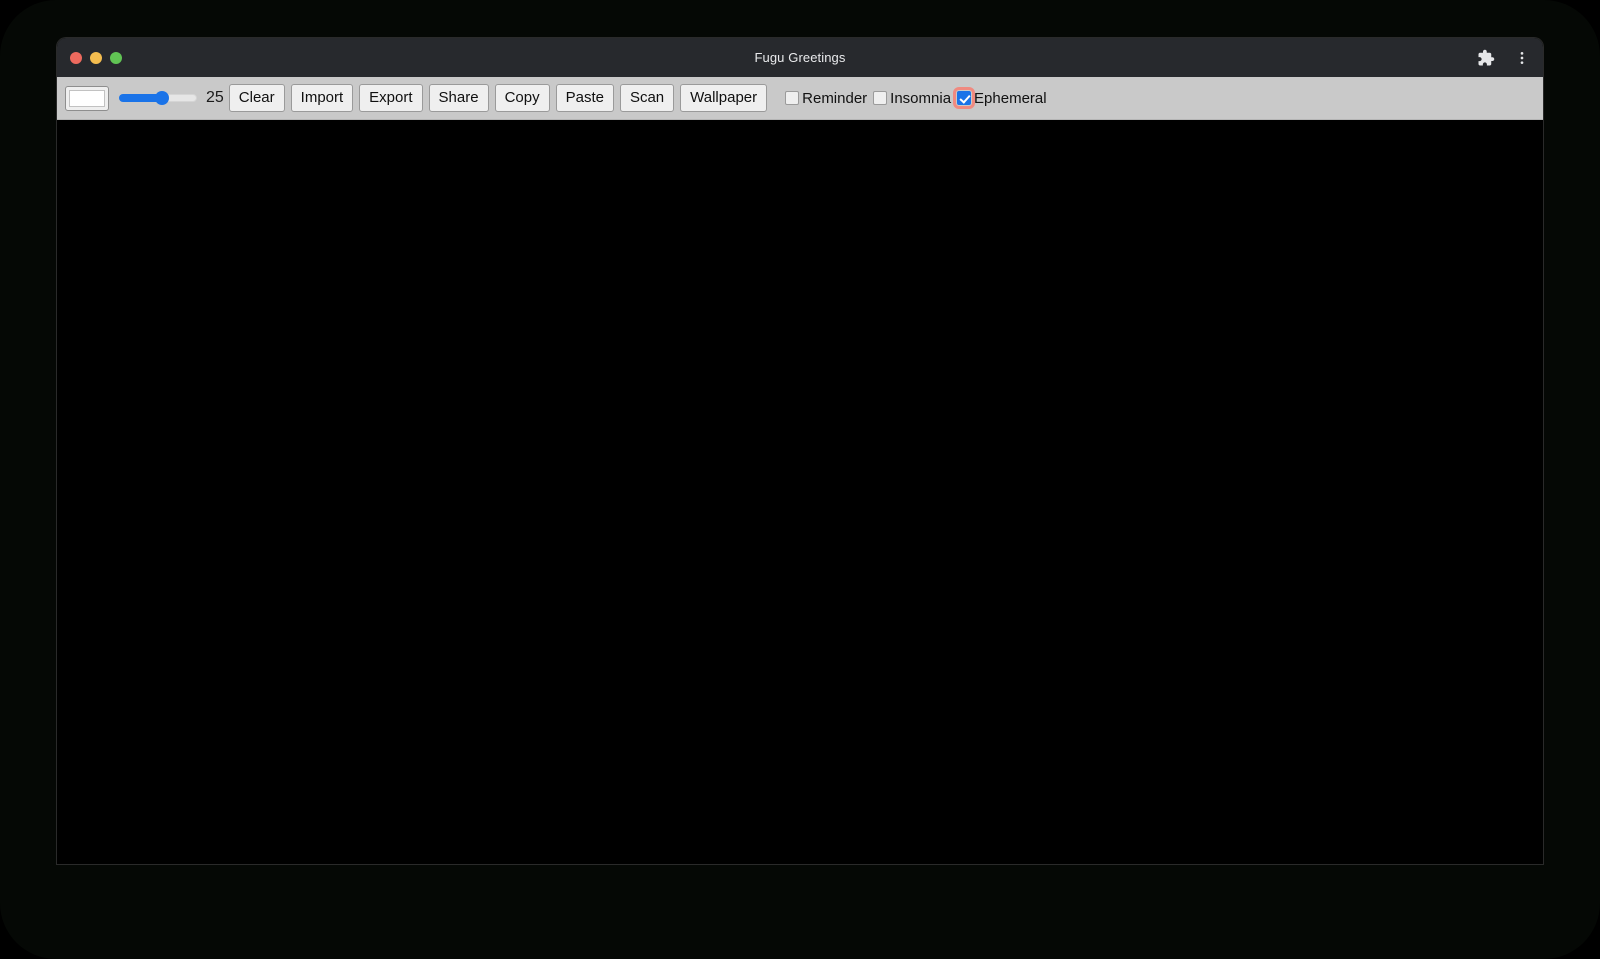 This screenshot has width=1600, height=959. I want to click on toolbar-checkbox-group: Reminder Insomnia Ephemeral, so click(915, 98).